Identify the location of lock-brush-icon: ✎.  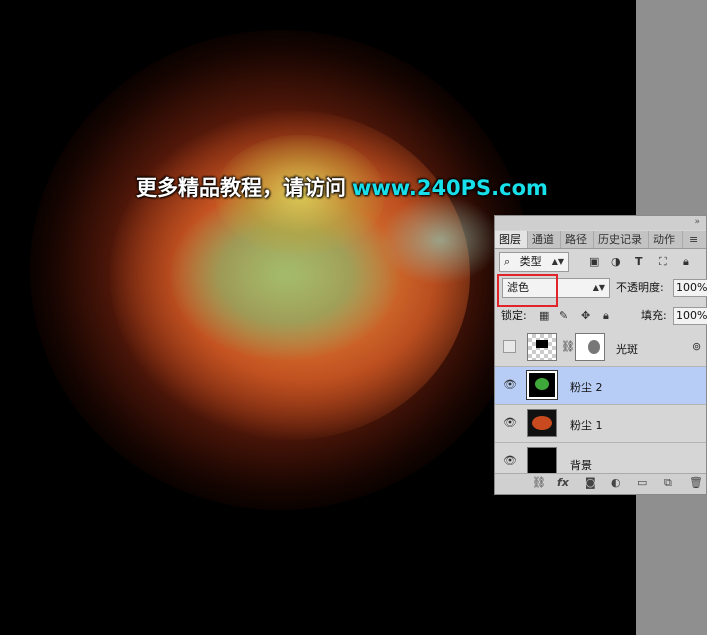
(563, 316).